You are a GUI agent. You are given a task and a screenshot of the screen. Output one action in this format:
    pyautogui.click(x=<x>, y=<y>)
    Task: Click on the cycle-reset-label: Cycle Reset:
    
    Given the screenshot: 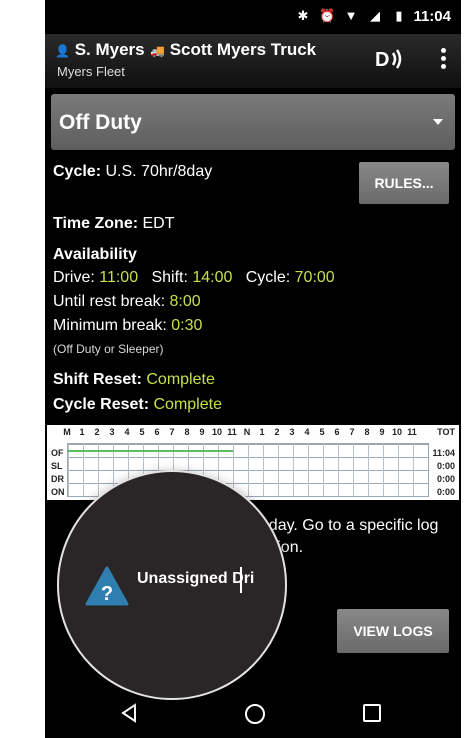 What is the action you would take?
    pyautogui.click(x=101, y=404)
    